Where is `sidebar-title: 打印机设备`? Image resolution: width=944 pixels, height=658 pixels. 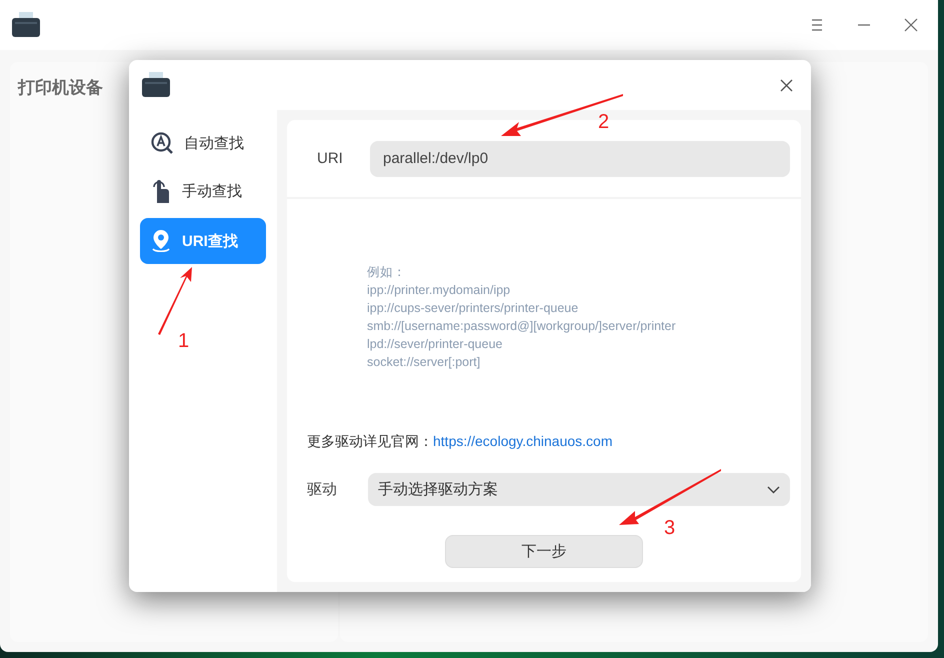
sidebar-title: 打印机设备 is located at coordinates (60, 87).